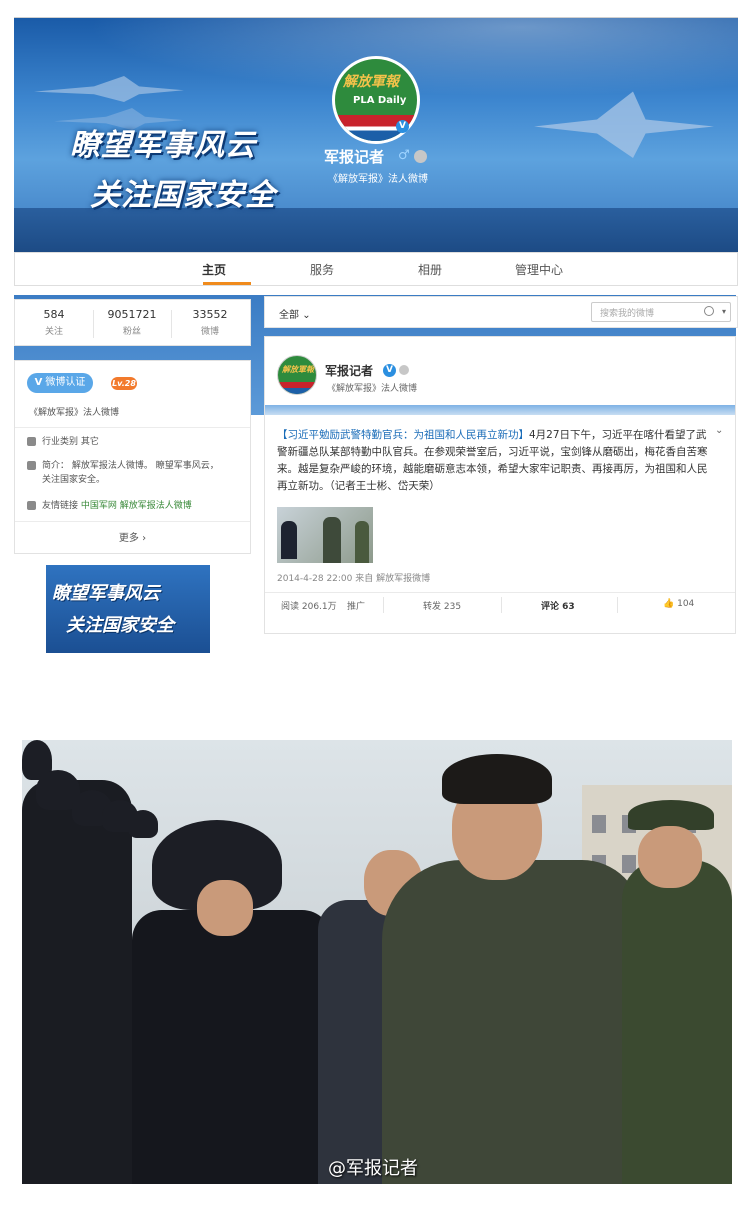 Image resolution: width=755 pixels, height=1205 pixels. What do you see at coordinates (709, 311) in the screenshot?
I see `search-icon` at bounding box center [709, 311].